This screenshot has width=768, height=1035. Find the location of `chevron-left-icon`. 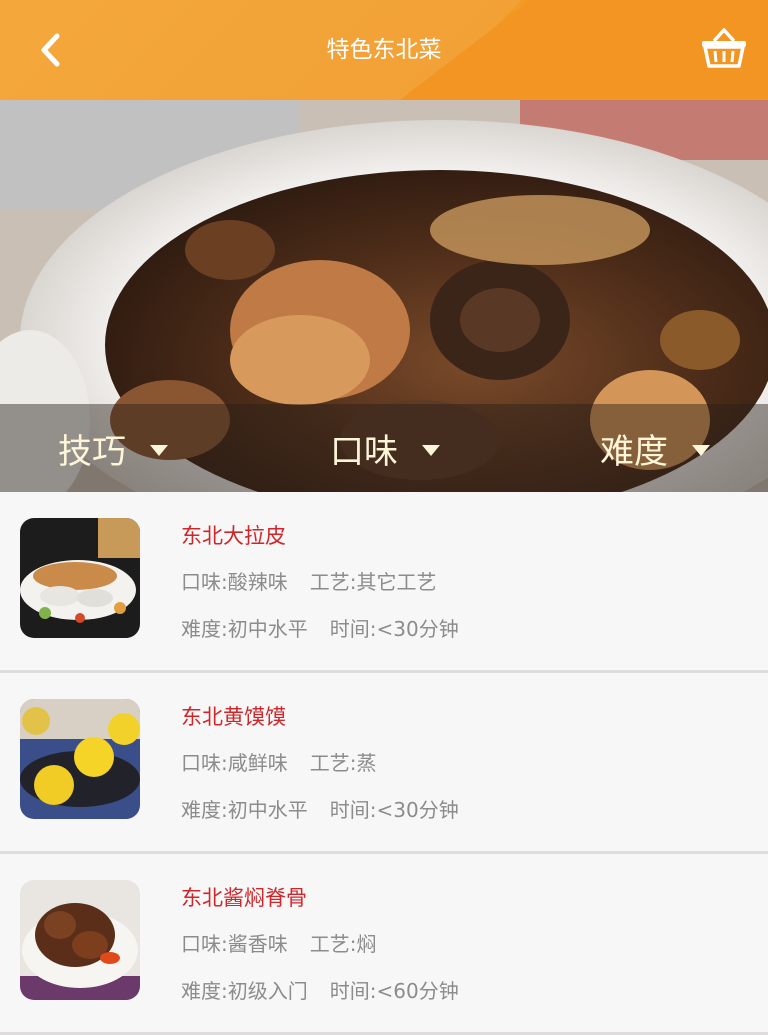

chevron-left-icon is located at coordinates (50, 50).